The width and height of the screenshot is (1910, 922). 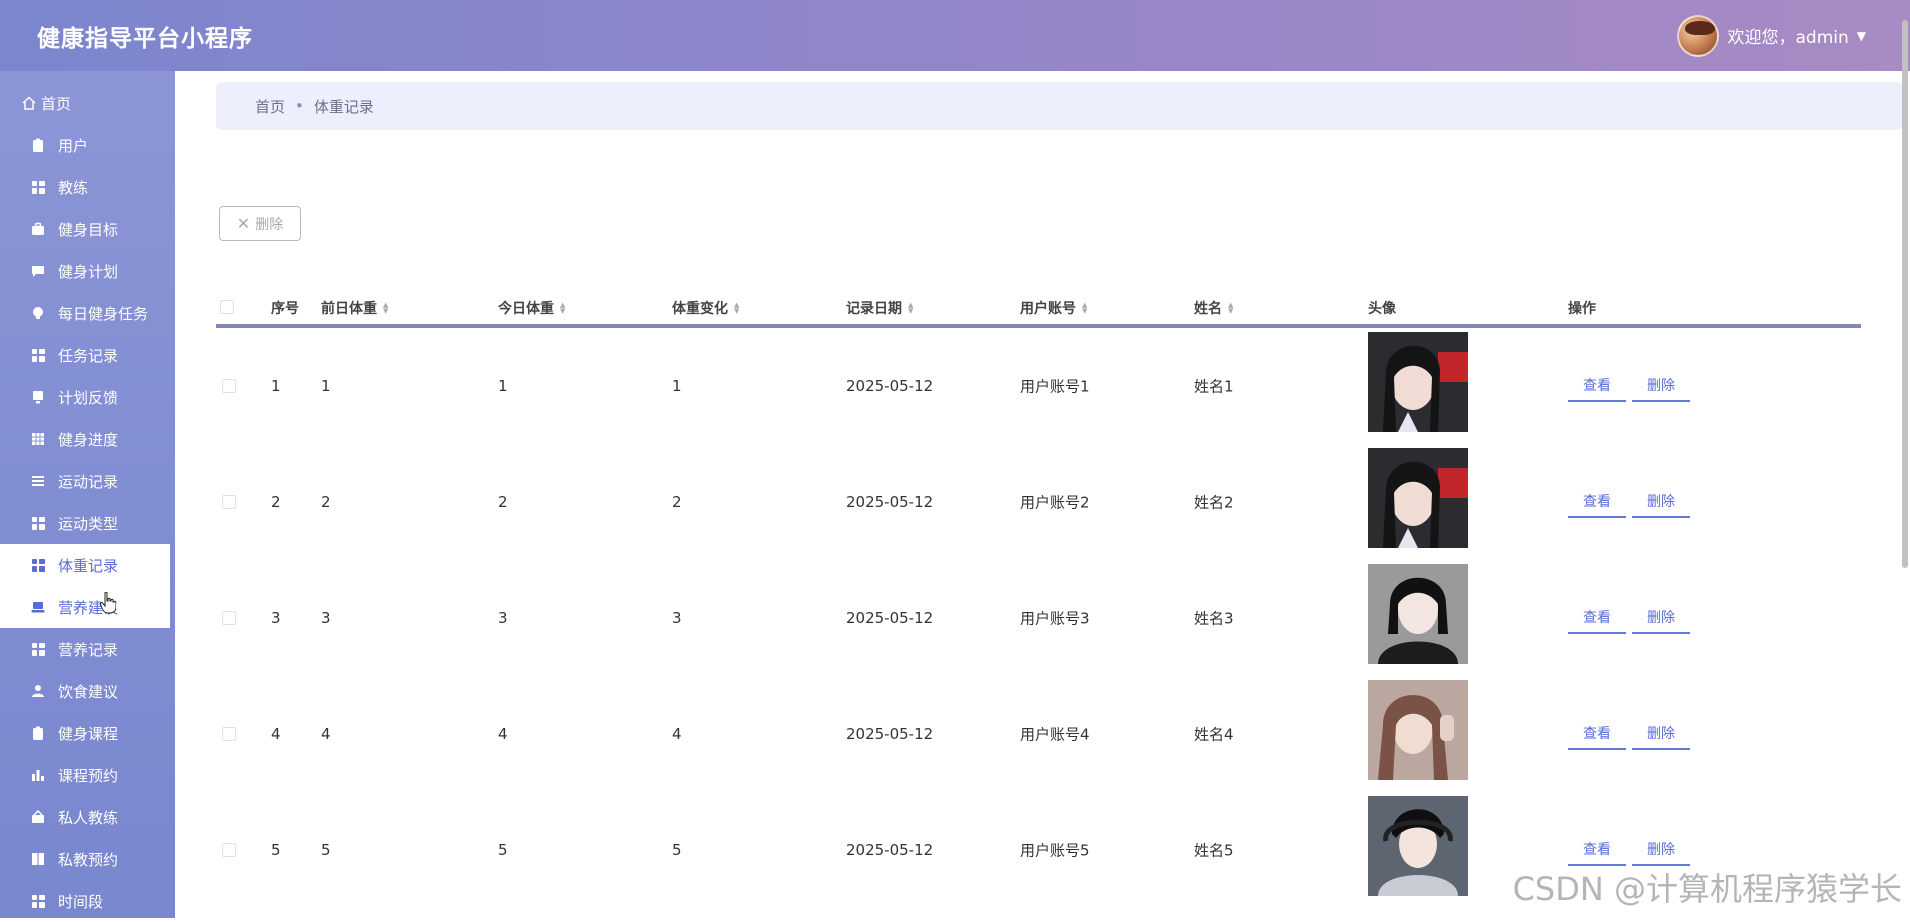 I want to click on sidebar-item-coach: 教练, so click(x=87, y=187).